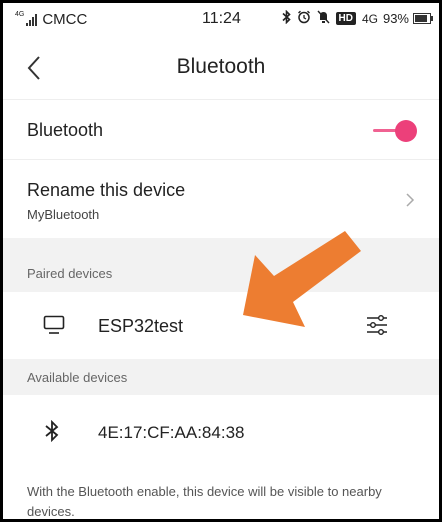 This screenshot has width=442, height=522. What do you see at coordinates (221, 325) in the screenshot?
I see `paired-device-row: ESP32test` at bounding box center [221, 325].